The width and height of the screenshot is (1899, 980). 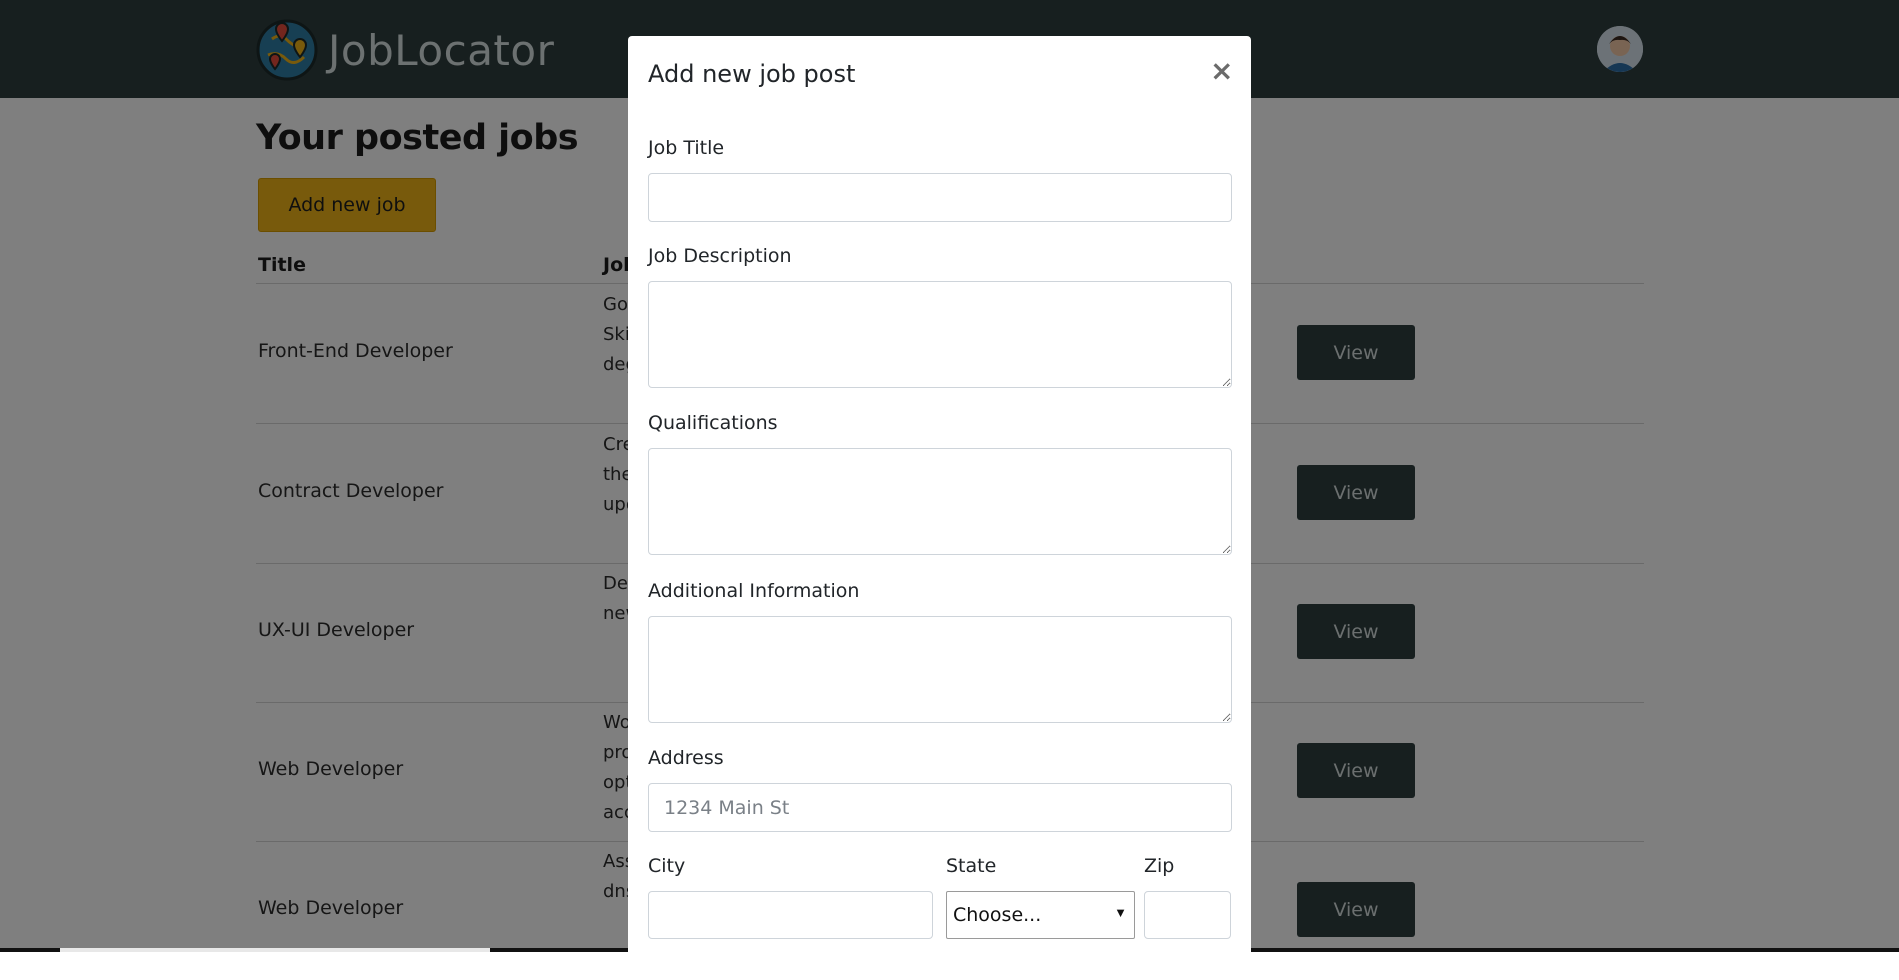 I want to click on qualifications-label: Qualifications, so click(x=713, y=423).